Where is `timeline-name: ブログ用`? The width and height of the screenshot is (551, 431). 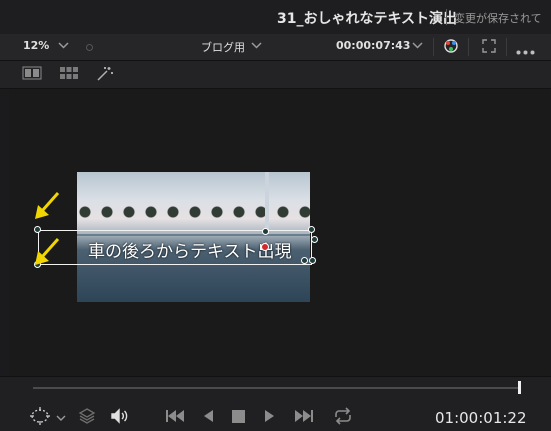 timeline-name: ブログ用 is located at coordinates (223, 47).